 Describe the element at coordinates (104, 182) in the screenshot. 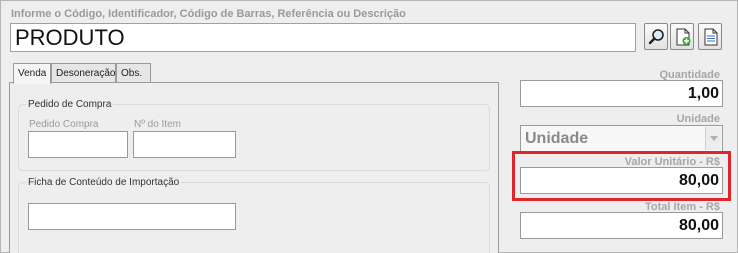

I see `ficha-importacao-title: Ficha de Conteúdo de Importação` at that location.